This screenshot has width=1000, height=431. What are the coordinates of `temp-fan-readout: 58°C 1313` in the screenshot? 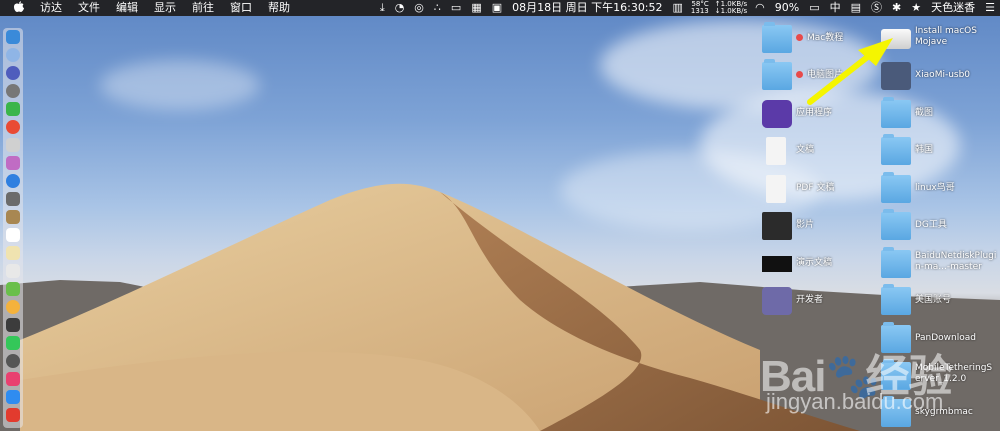 It's located at (700, 8).